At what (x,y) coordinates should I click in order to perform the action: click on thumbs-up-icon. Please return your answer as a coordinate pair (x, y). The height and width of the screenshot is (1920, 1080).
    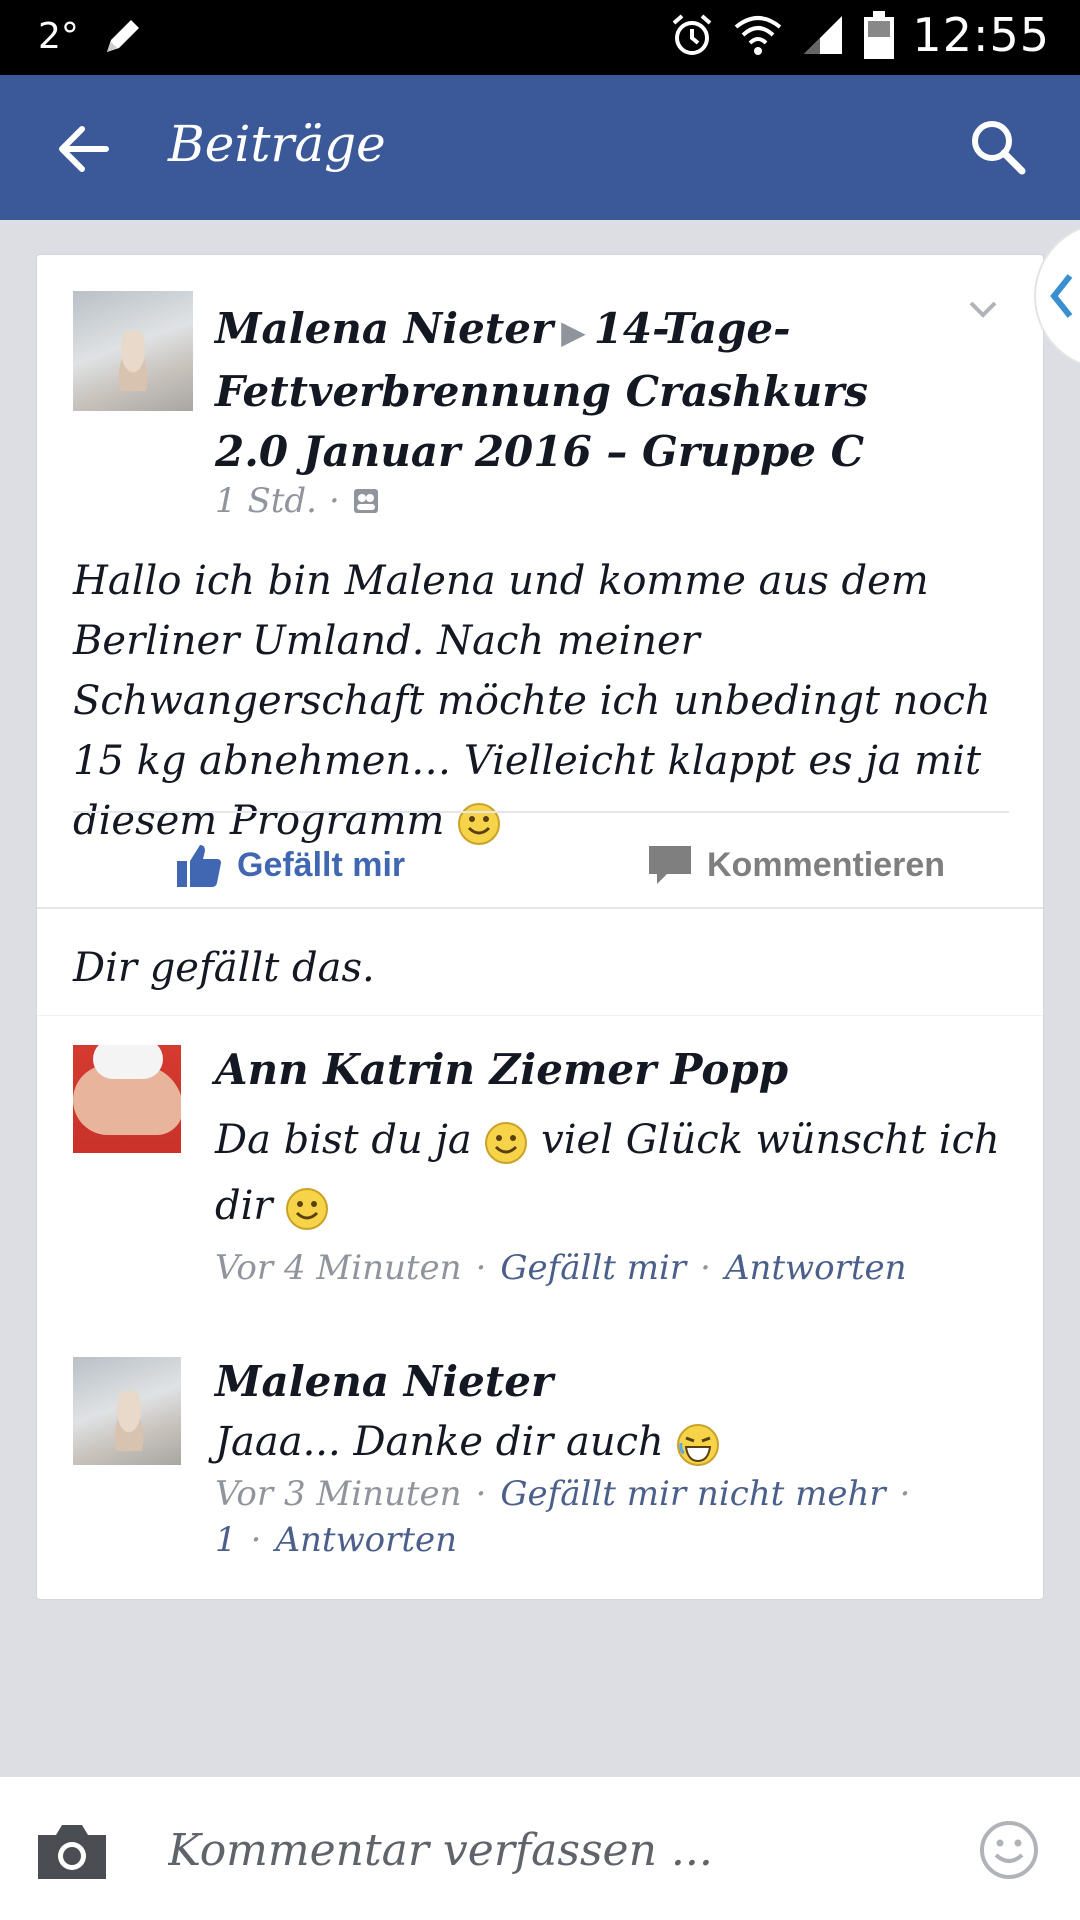
    Looking at the image, I should click on (199, 866).